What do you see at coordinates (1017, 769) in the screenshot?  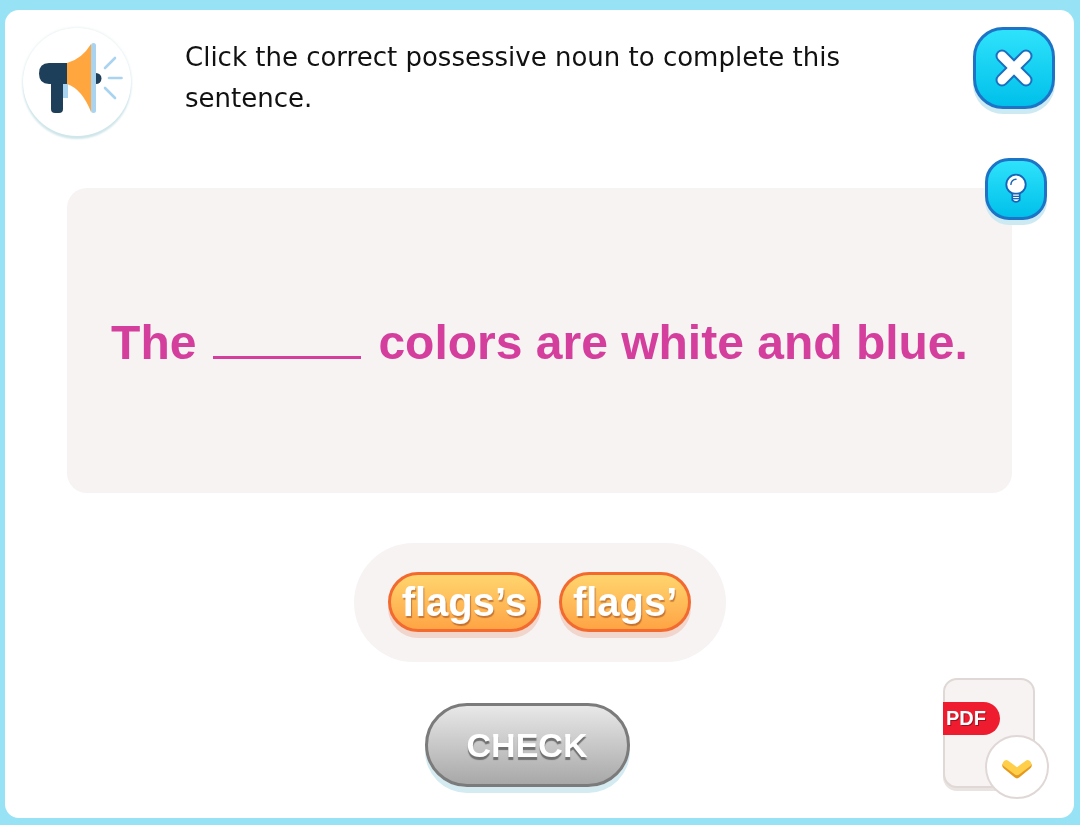 I see `chevron-down-icon` at bounding box center [1017, 769].